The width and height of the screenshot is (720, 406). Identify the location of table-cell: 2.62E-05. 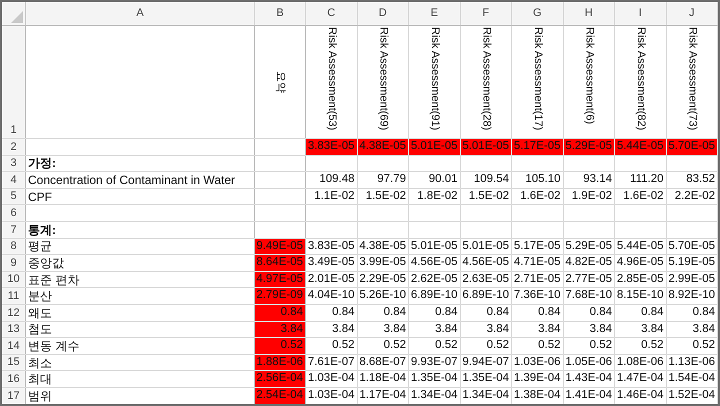
(434, 280).